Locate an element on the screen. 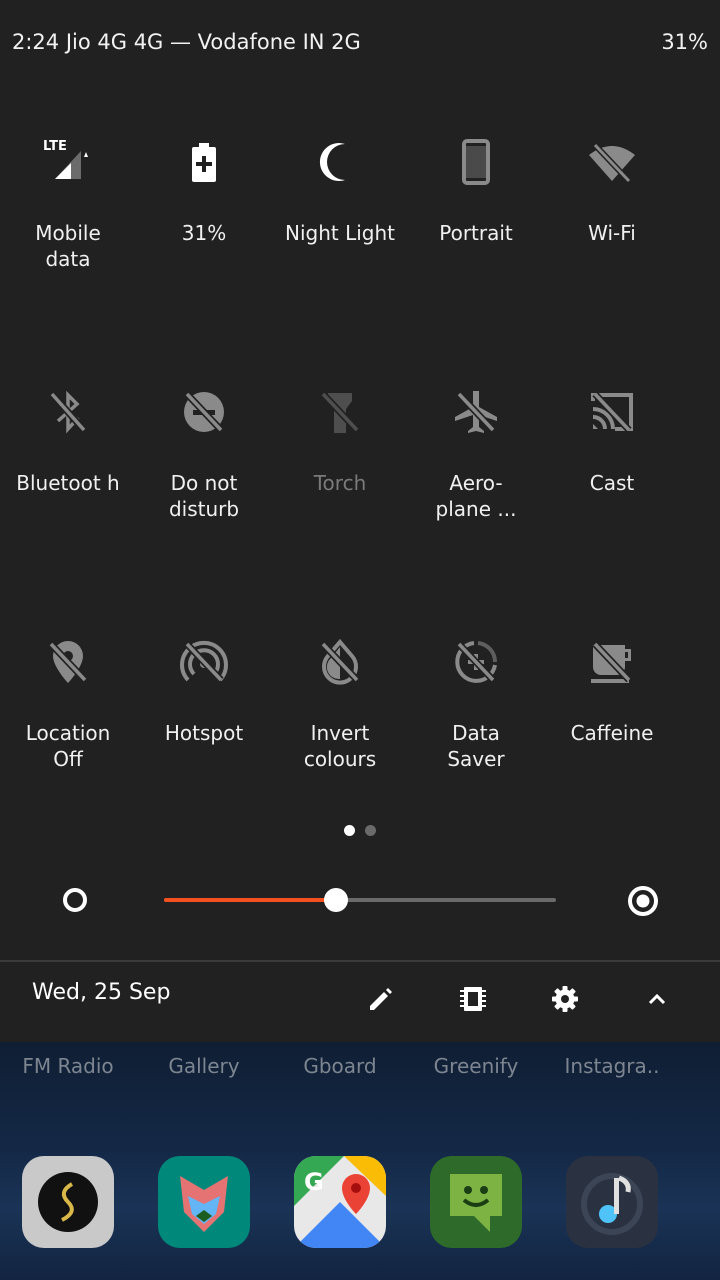  tile-bluetooth: Bluetoot h is located at coordinates (68, 485).